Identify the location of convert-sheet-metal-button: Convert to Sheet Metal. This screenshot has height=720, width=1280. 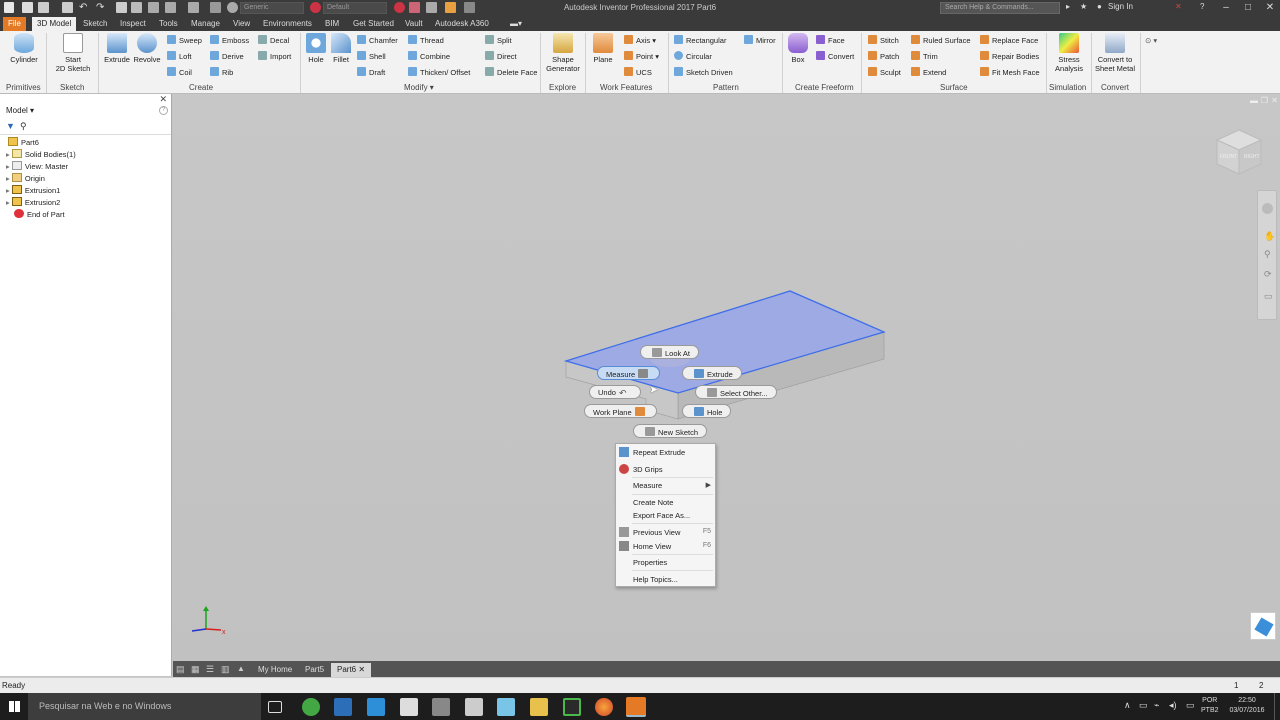
(1115, 53).